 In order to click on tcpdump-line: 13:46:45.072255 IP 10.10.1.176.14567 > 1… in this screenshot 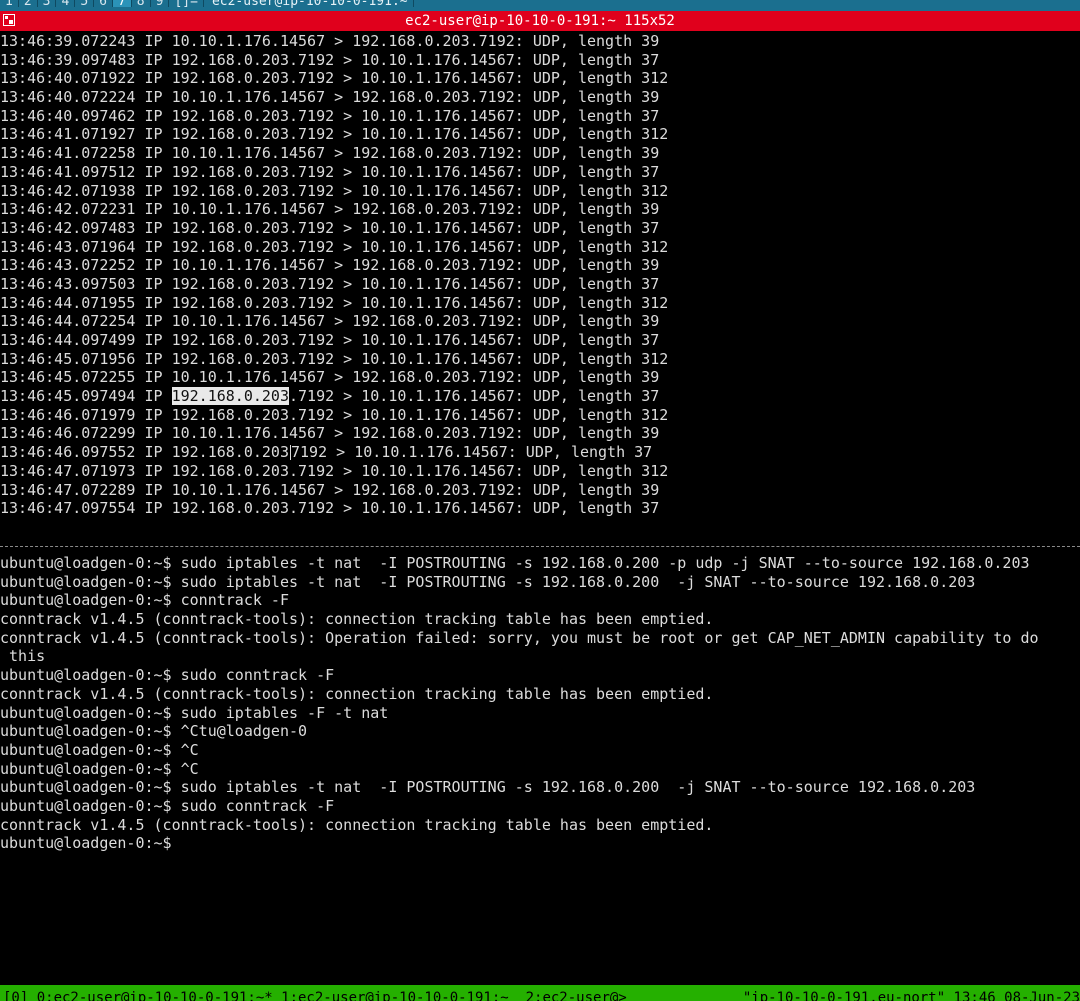, I will do `click(330, 377)`.